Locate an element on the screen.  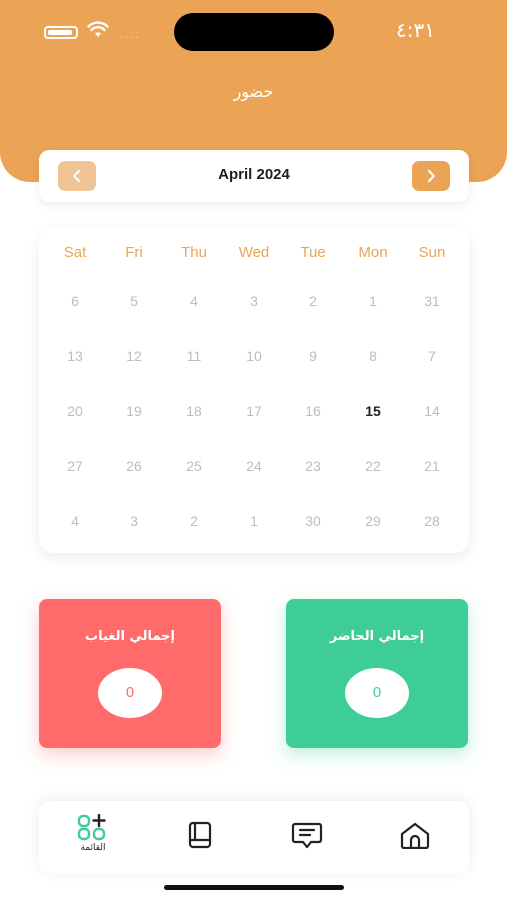
weekday-thu: Thu is located at coordinates (194, 252).